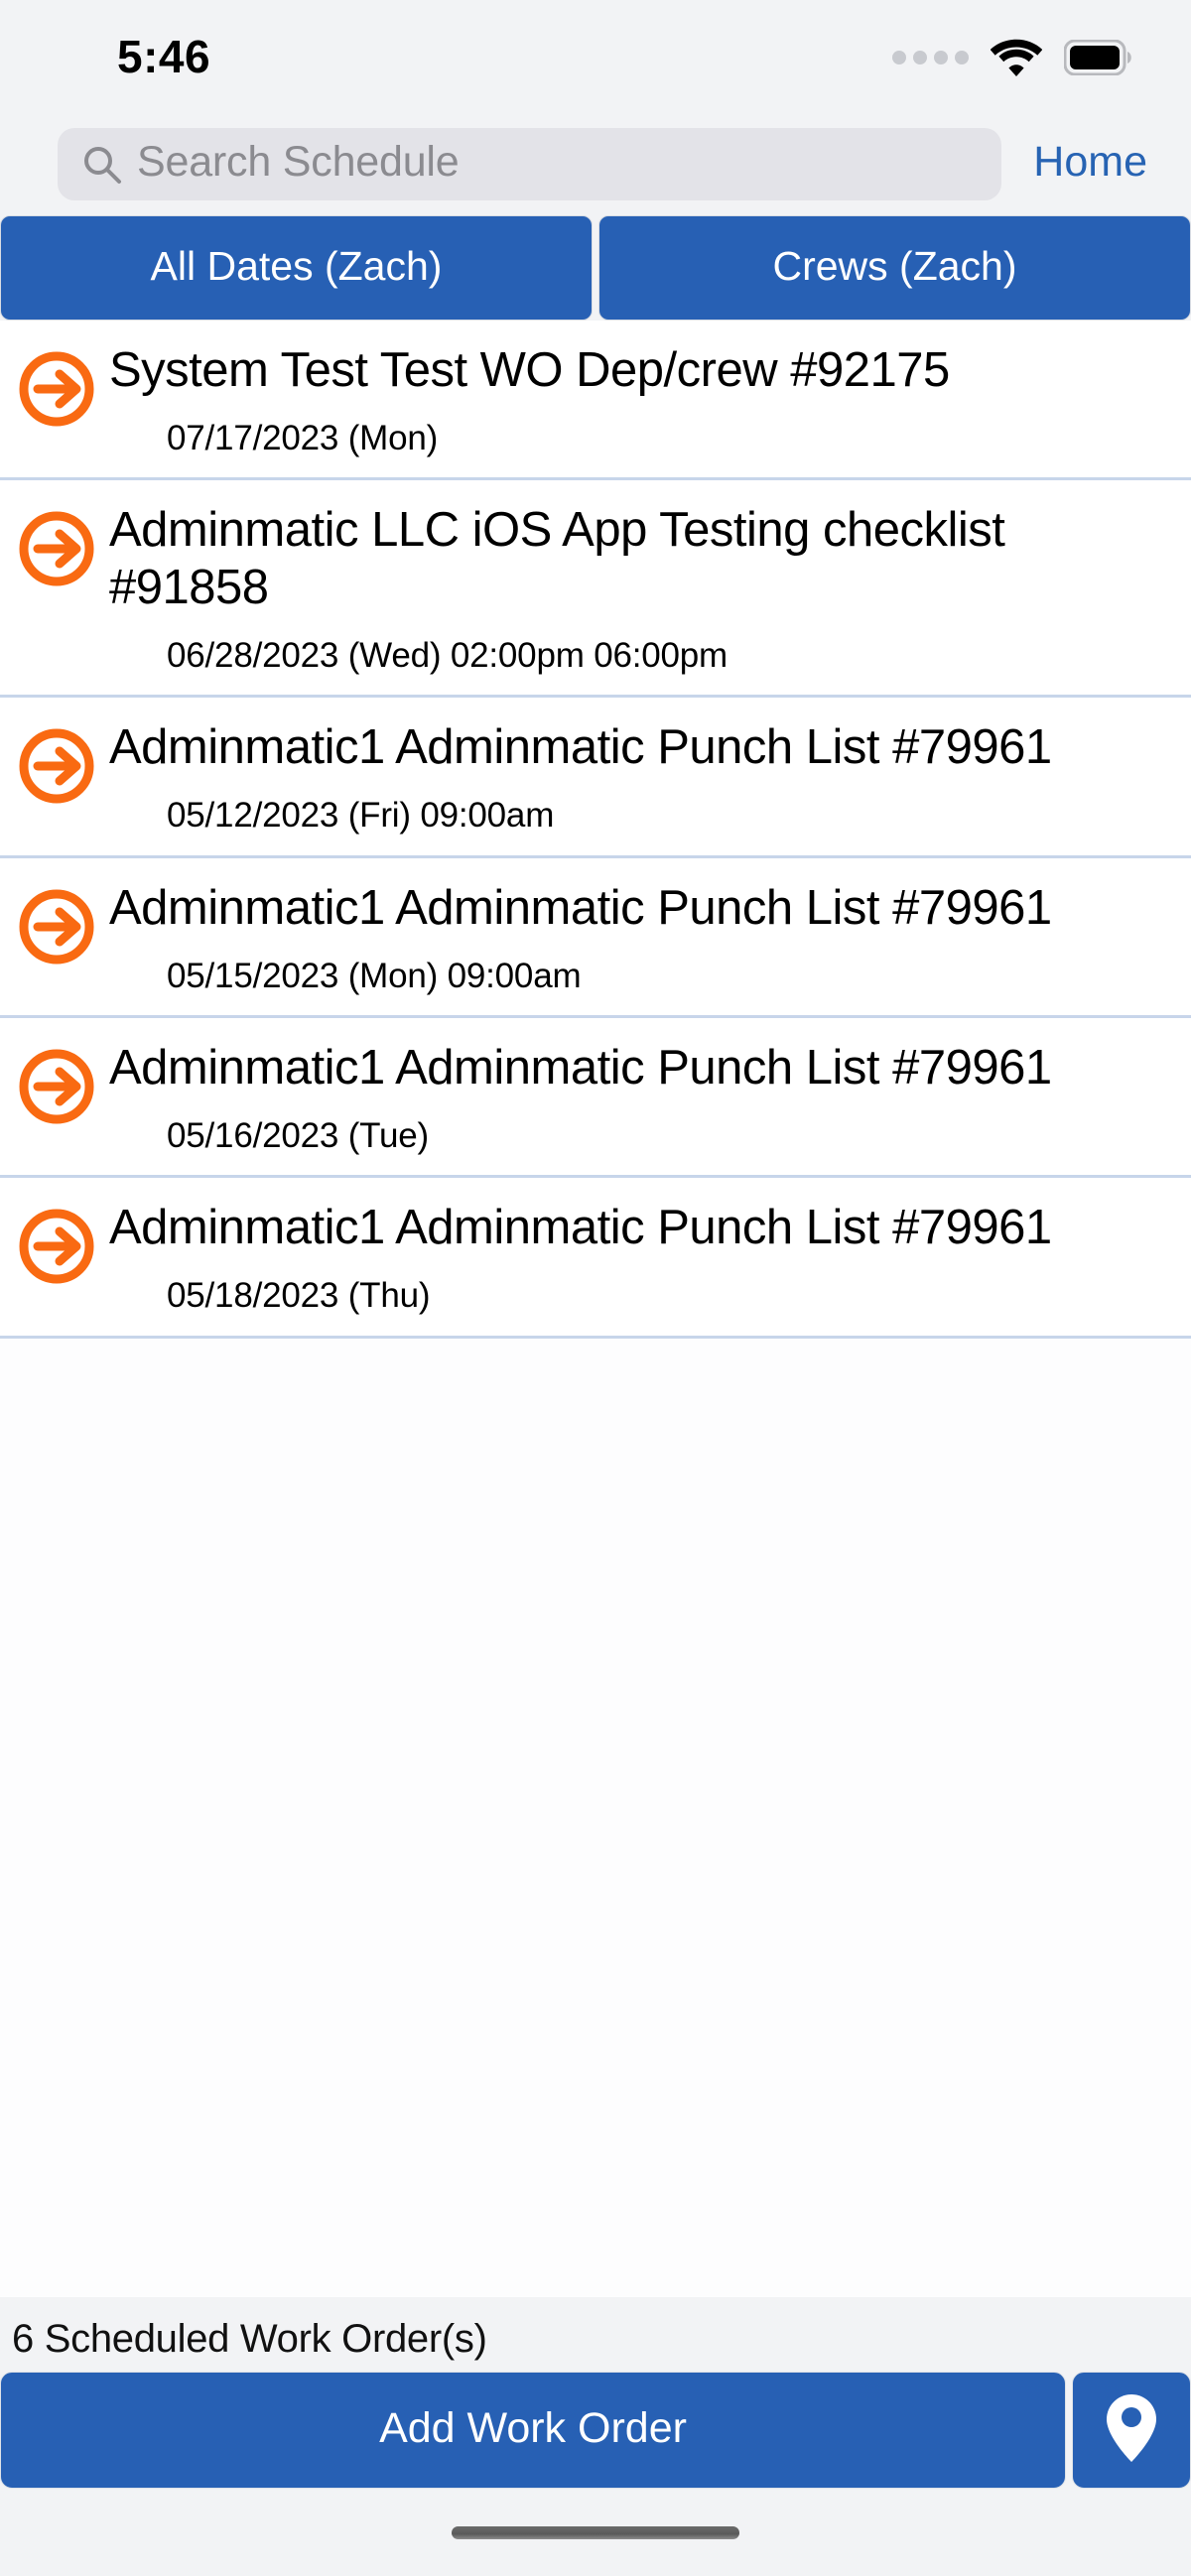  I want to click on status-bar-clock: 5:46, so click(164, 57).